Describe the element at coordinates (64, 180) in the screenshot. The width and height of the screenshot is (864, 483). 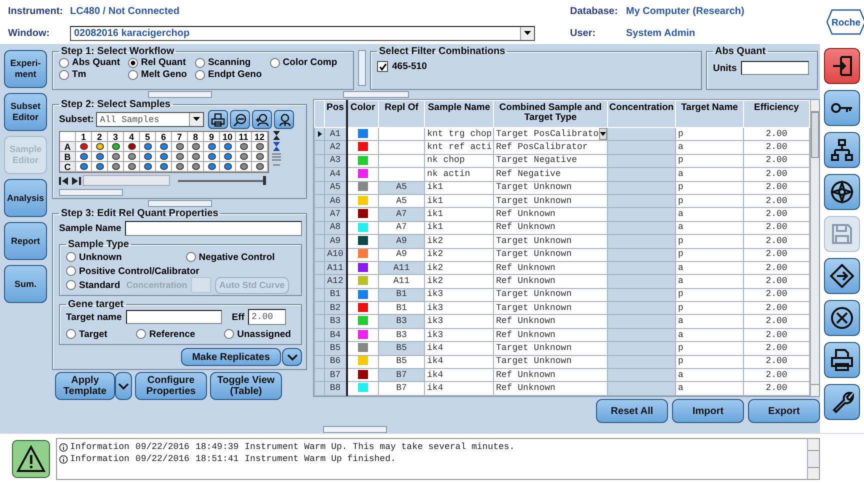
I see `first-page-icon` at that location.